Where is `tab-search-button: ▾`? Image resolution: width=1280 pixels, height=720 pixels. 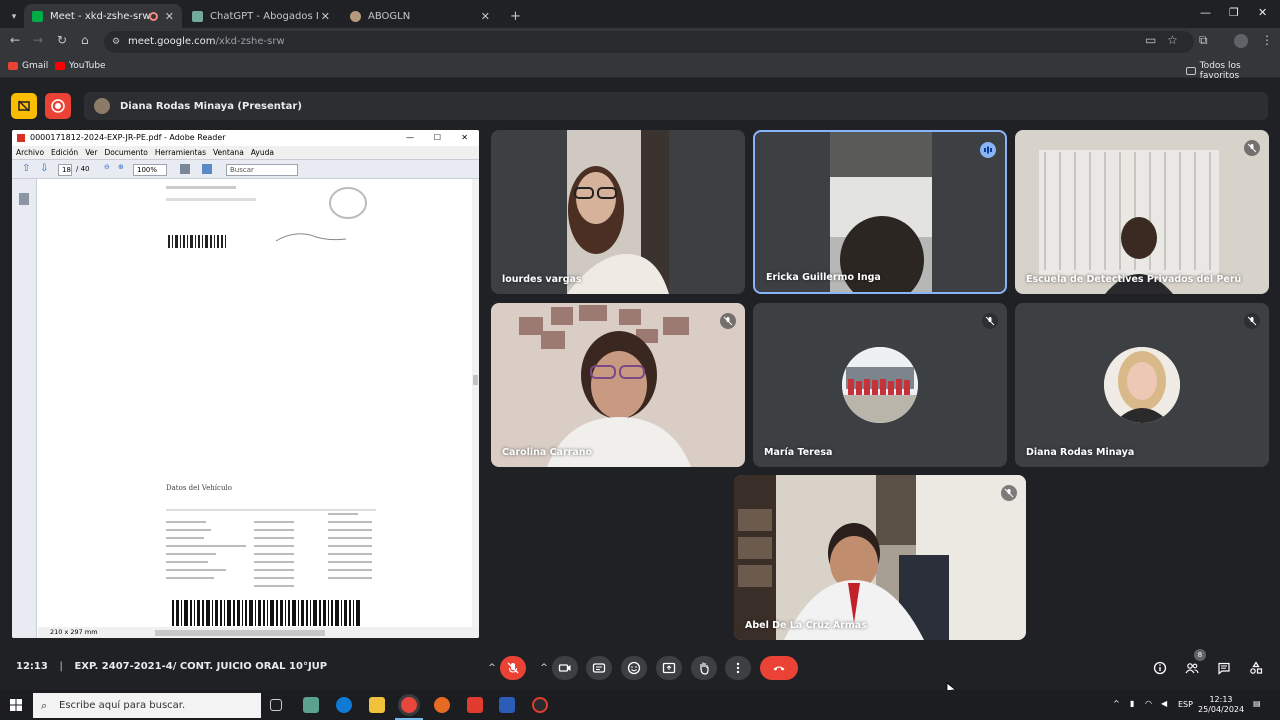 tab-search-button: ▾ is located at coordinates (14, 17).